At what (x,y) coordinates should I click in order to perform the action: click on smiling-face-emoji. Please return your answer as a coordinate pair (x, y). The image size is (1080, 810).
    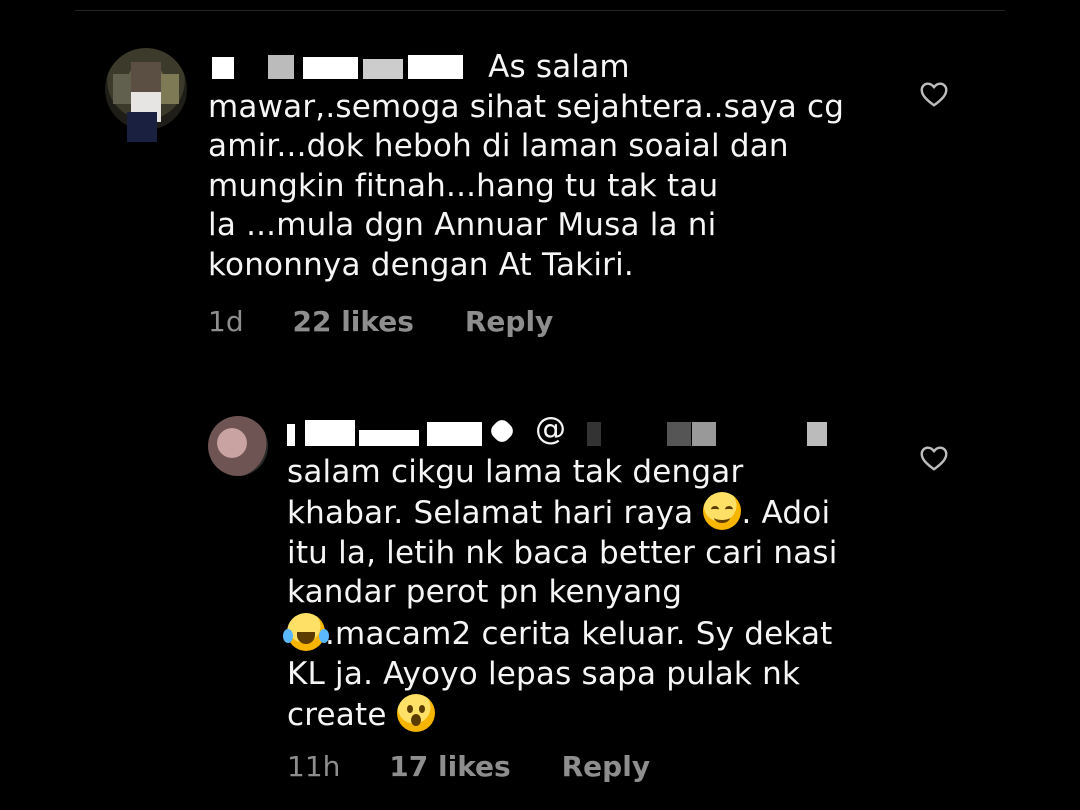
    Looking at the image, I should click on (722, 511).